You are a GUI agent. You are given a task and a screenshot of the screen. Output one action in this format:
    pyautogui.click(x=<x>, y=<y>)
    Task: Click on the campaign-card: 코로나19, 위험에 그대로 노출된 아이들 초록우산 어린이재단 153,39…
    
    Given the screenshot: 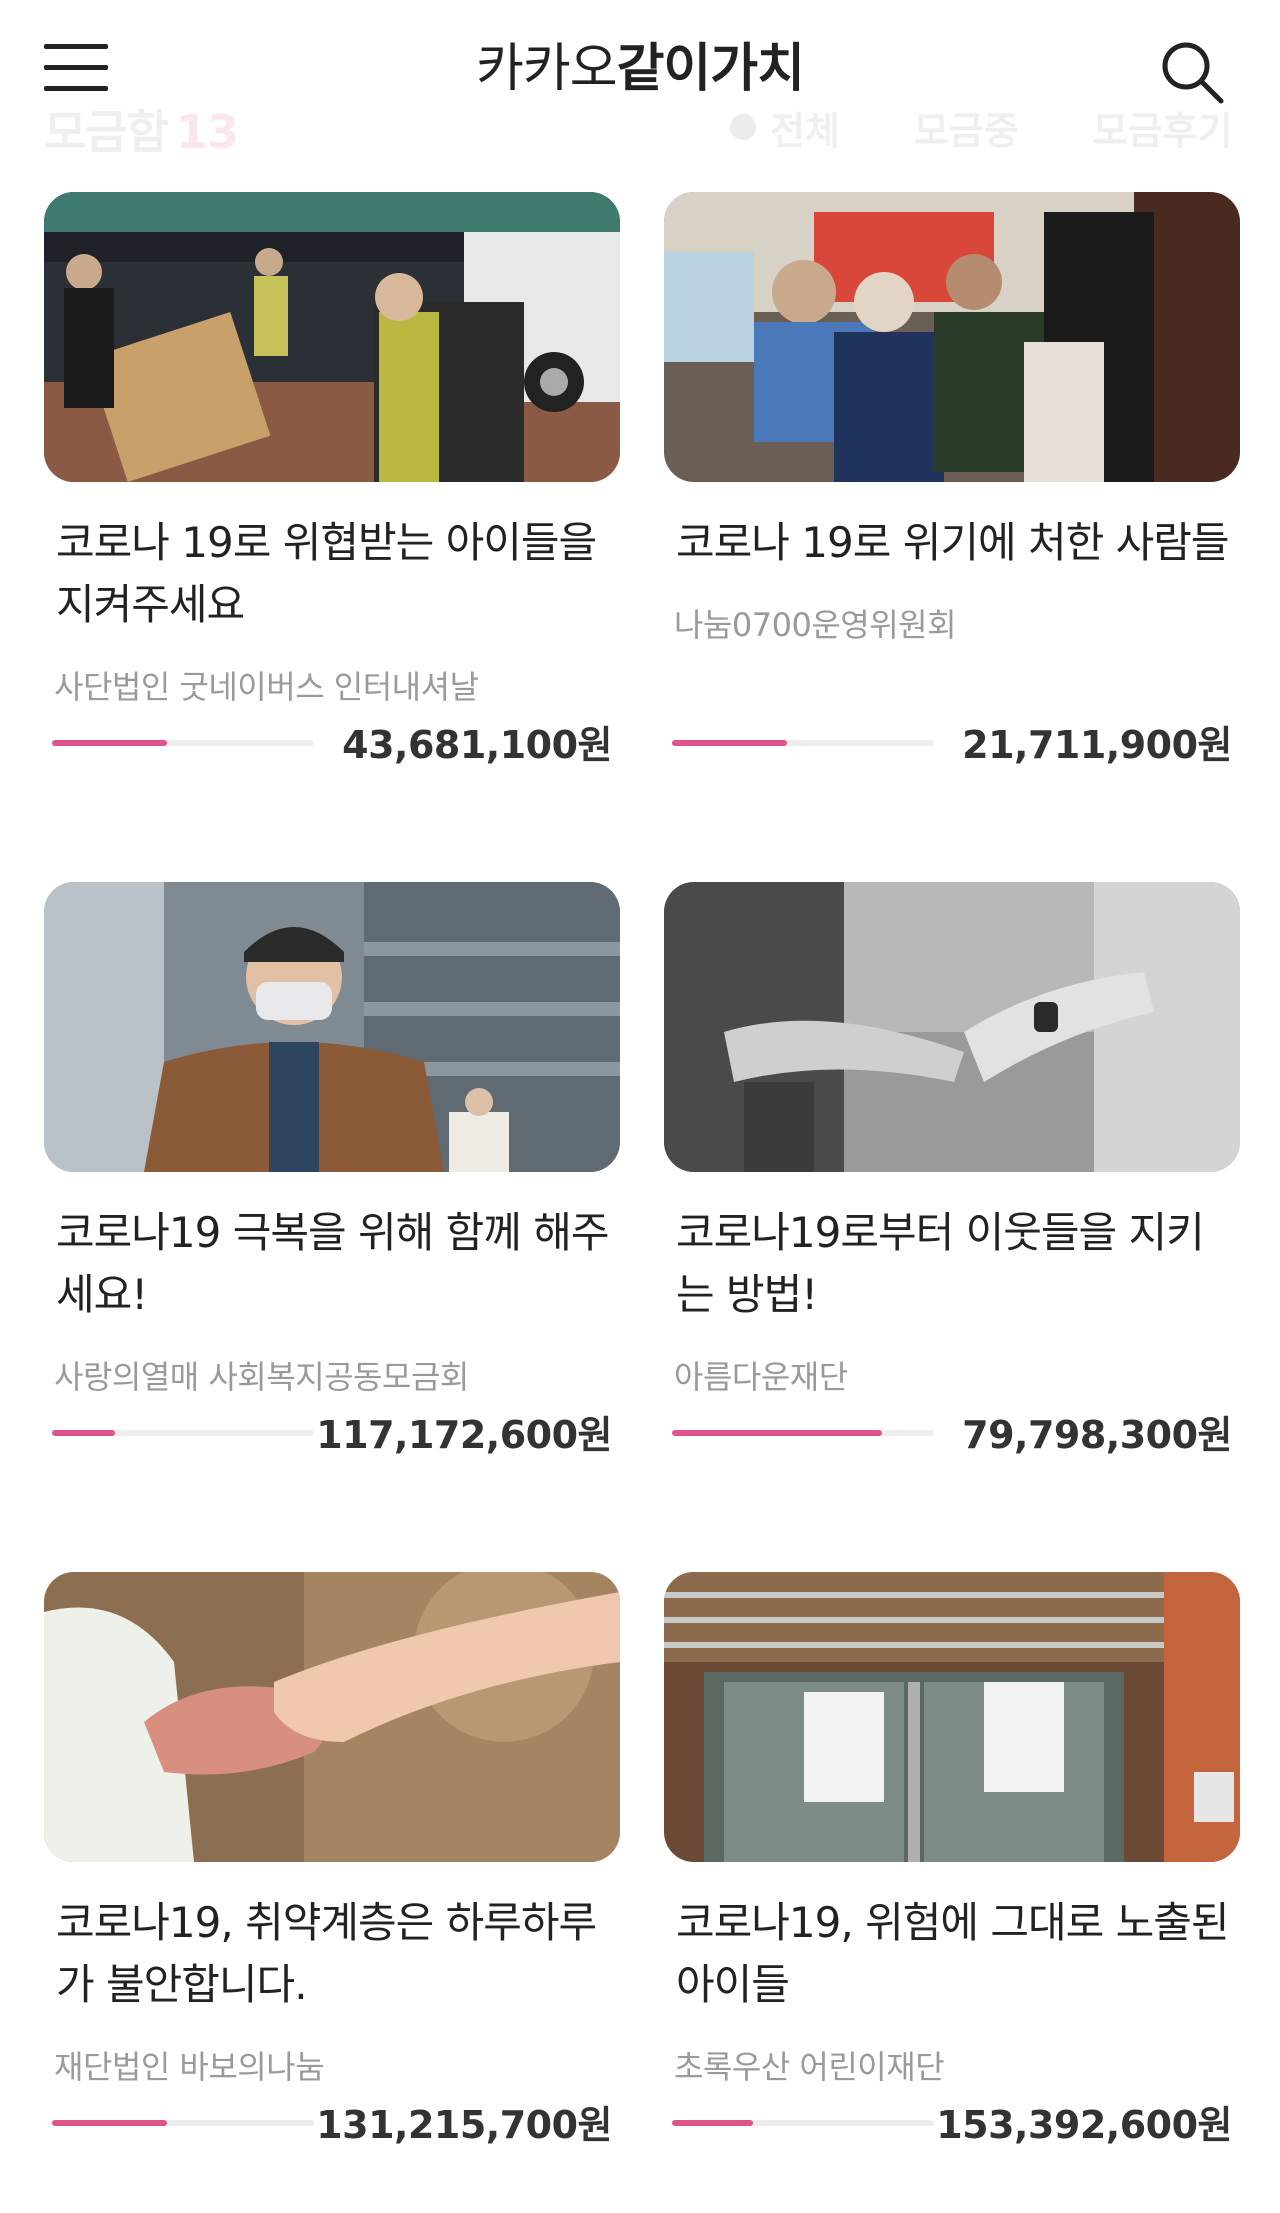 What is the action you would take?
    pyautogui.click(x=952, y=1892)
    